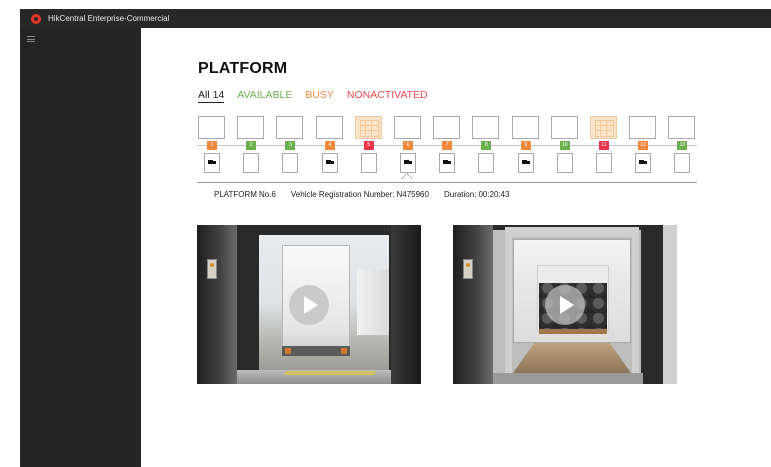 This screenshot has height=467, width=771. I want to click on platform-strip: 1 2 3 4 5 6 7 8 9 10 11 12 13, so click(447, 147).